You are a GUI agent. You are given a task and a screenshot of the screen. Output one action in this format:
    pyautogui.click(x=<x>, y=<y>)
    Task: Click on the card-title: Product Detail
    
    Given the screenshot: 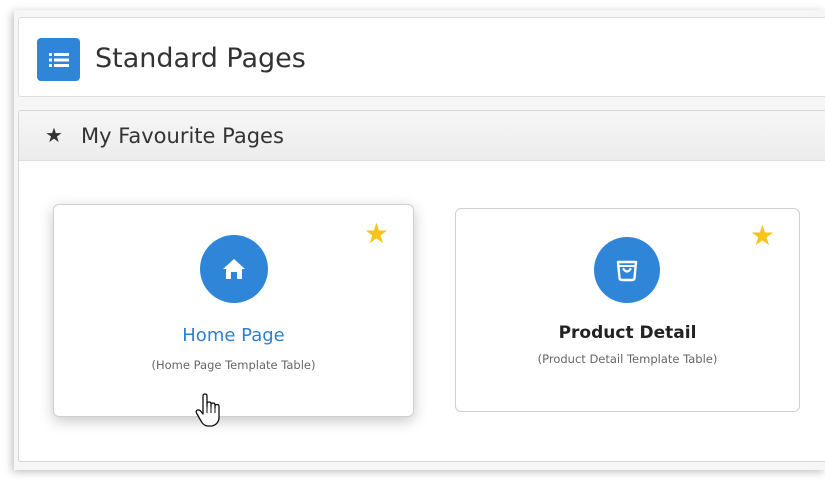 What is the action you would take?
    pyautogui.click(x=627, y=333)
    